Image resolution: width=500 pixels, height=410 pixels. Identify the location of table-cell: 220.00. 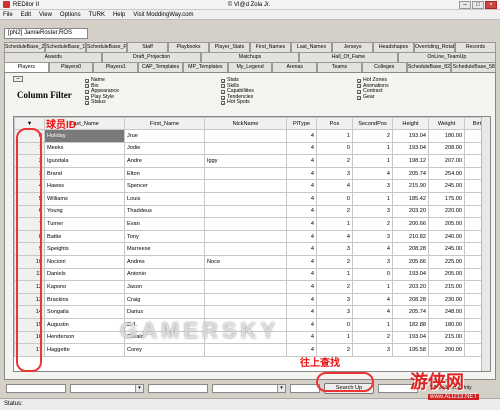
(446, 211).